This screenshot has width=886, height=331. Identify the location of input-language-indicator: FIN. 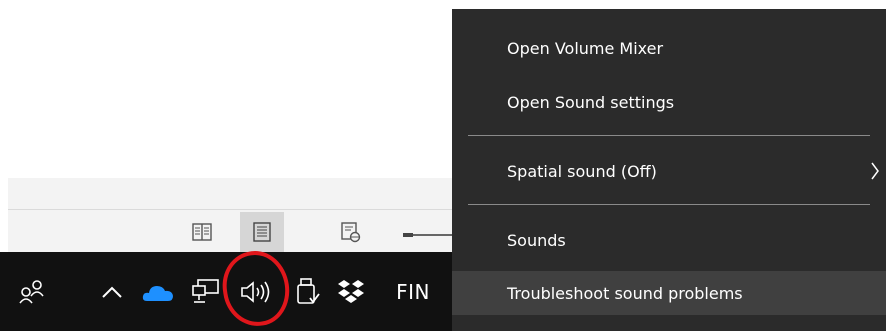
(413, 292).